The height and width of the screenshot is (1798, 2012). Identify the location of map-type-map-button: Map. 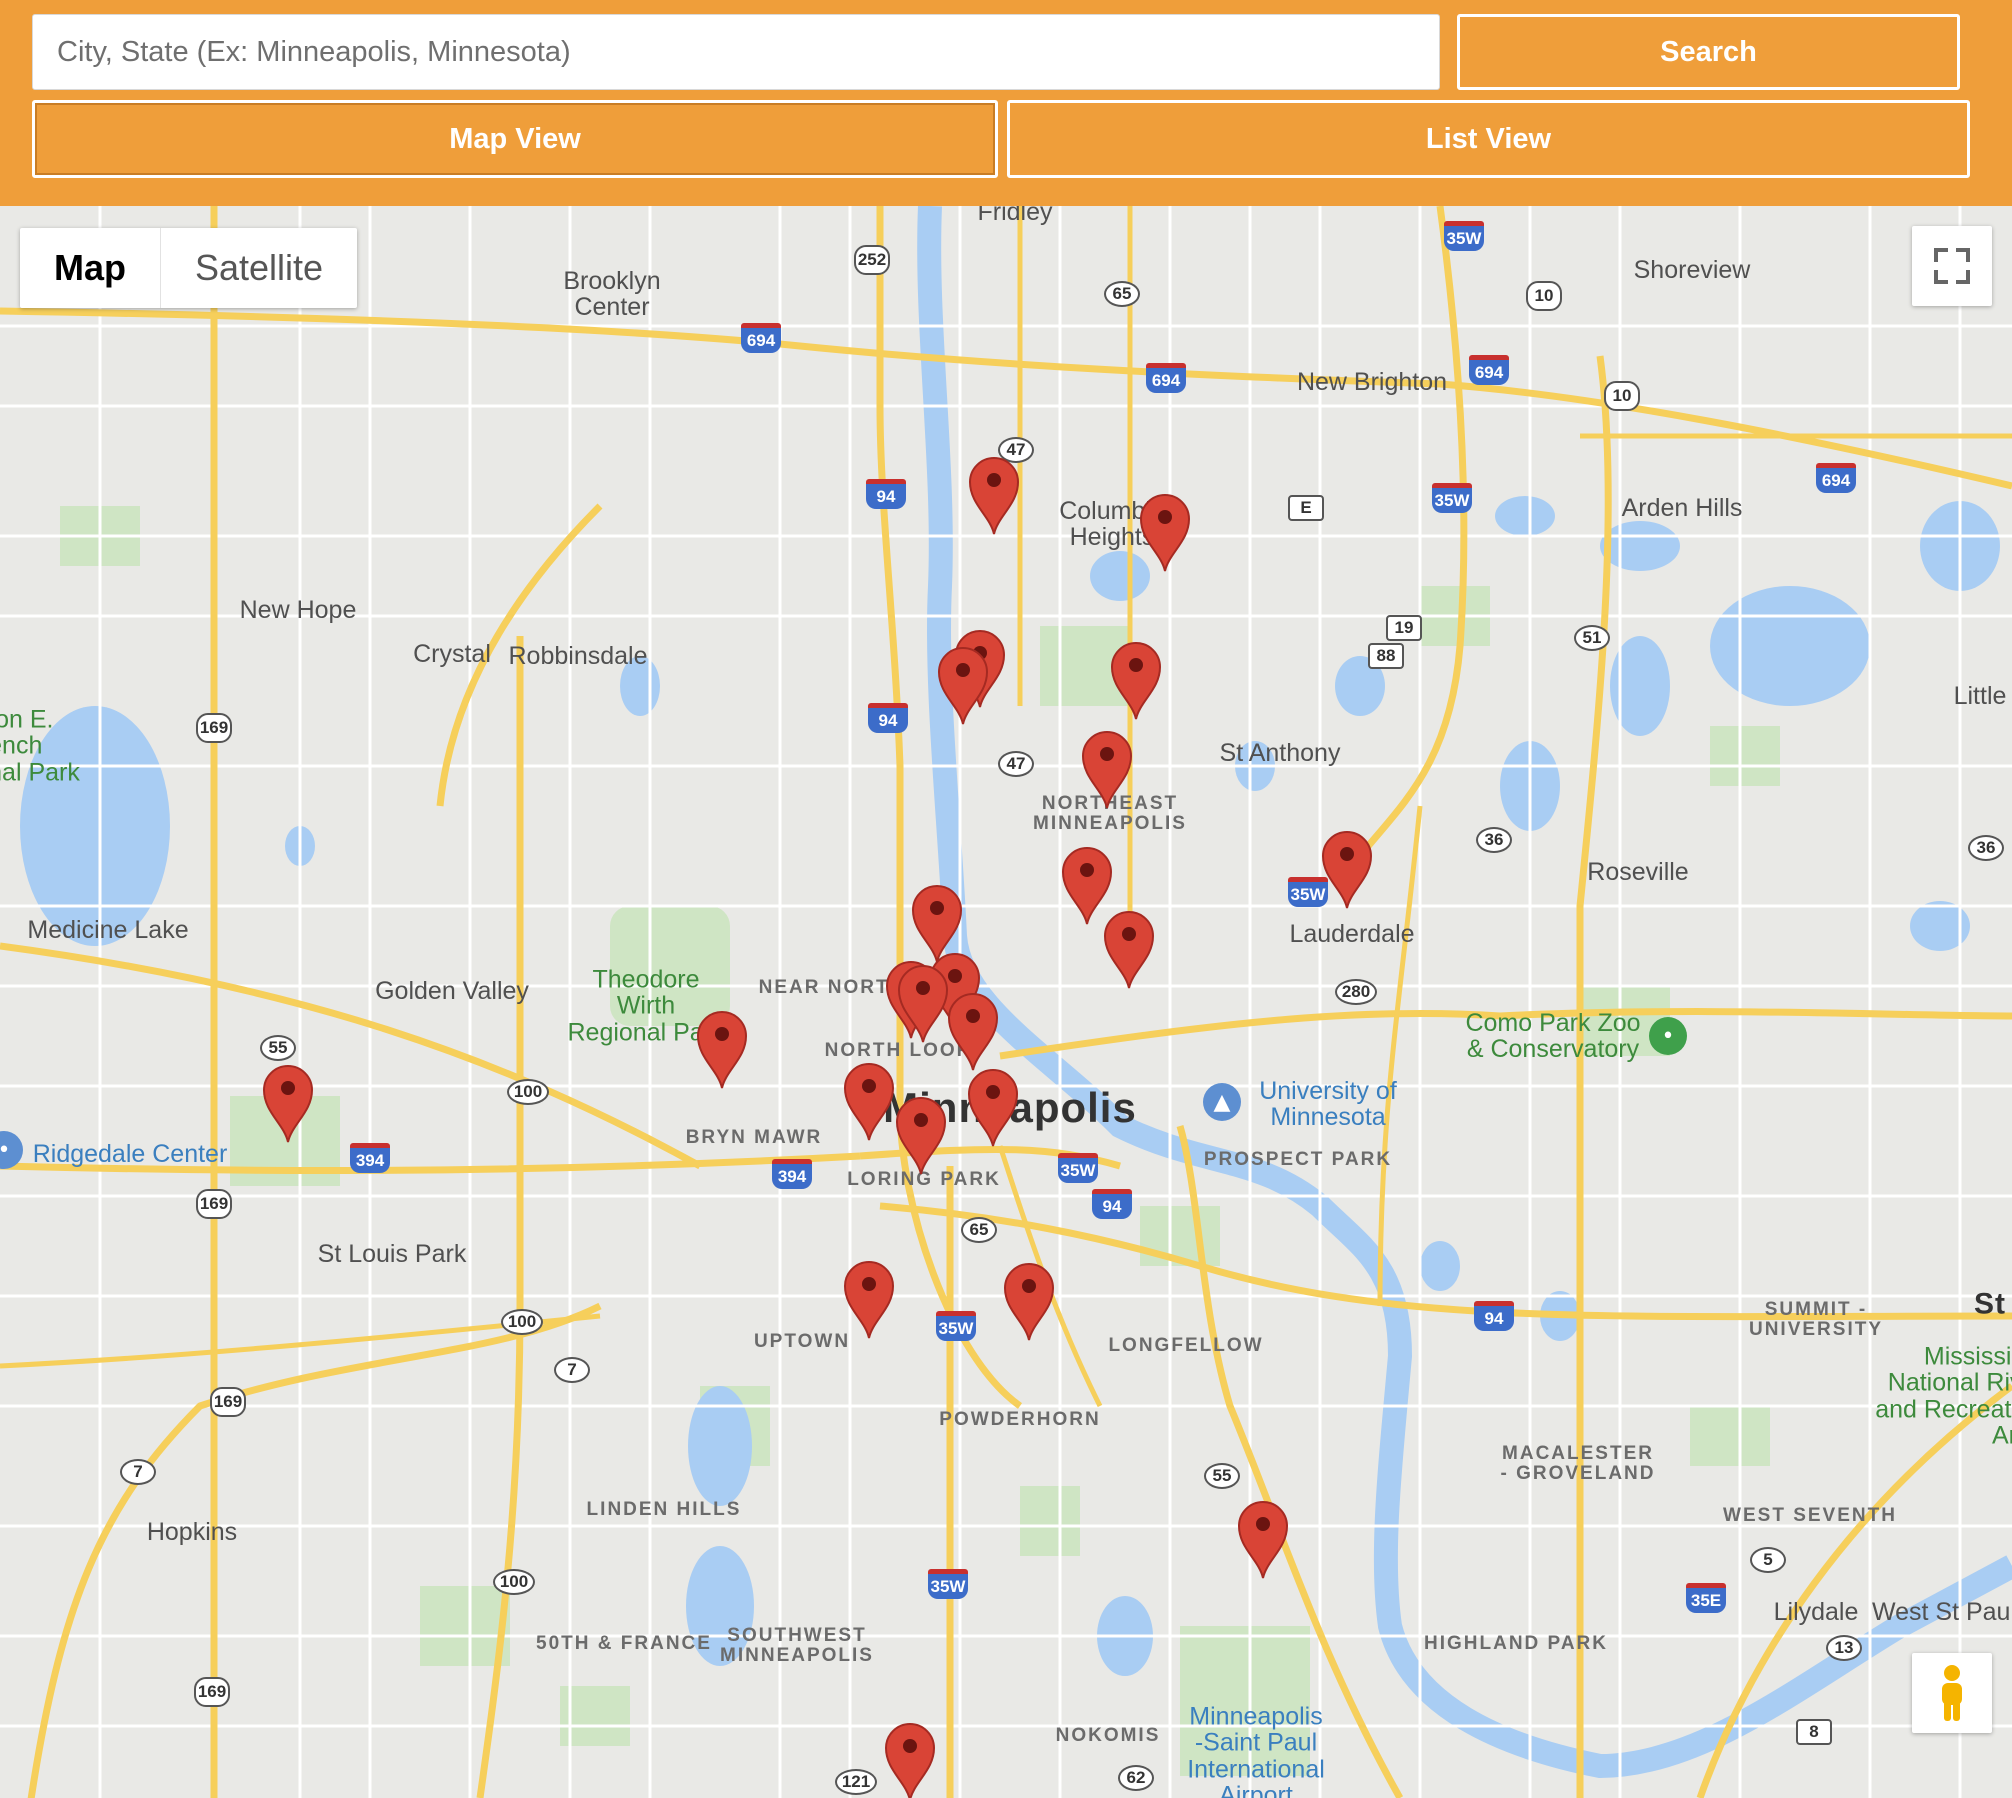
(90, 268).